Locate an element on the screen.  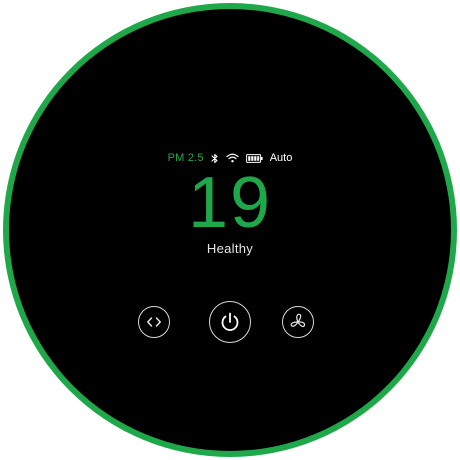
fan-button is located at coordinates (298, 322).